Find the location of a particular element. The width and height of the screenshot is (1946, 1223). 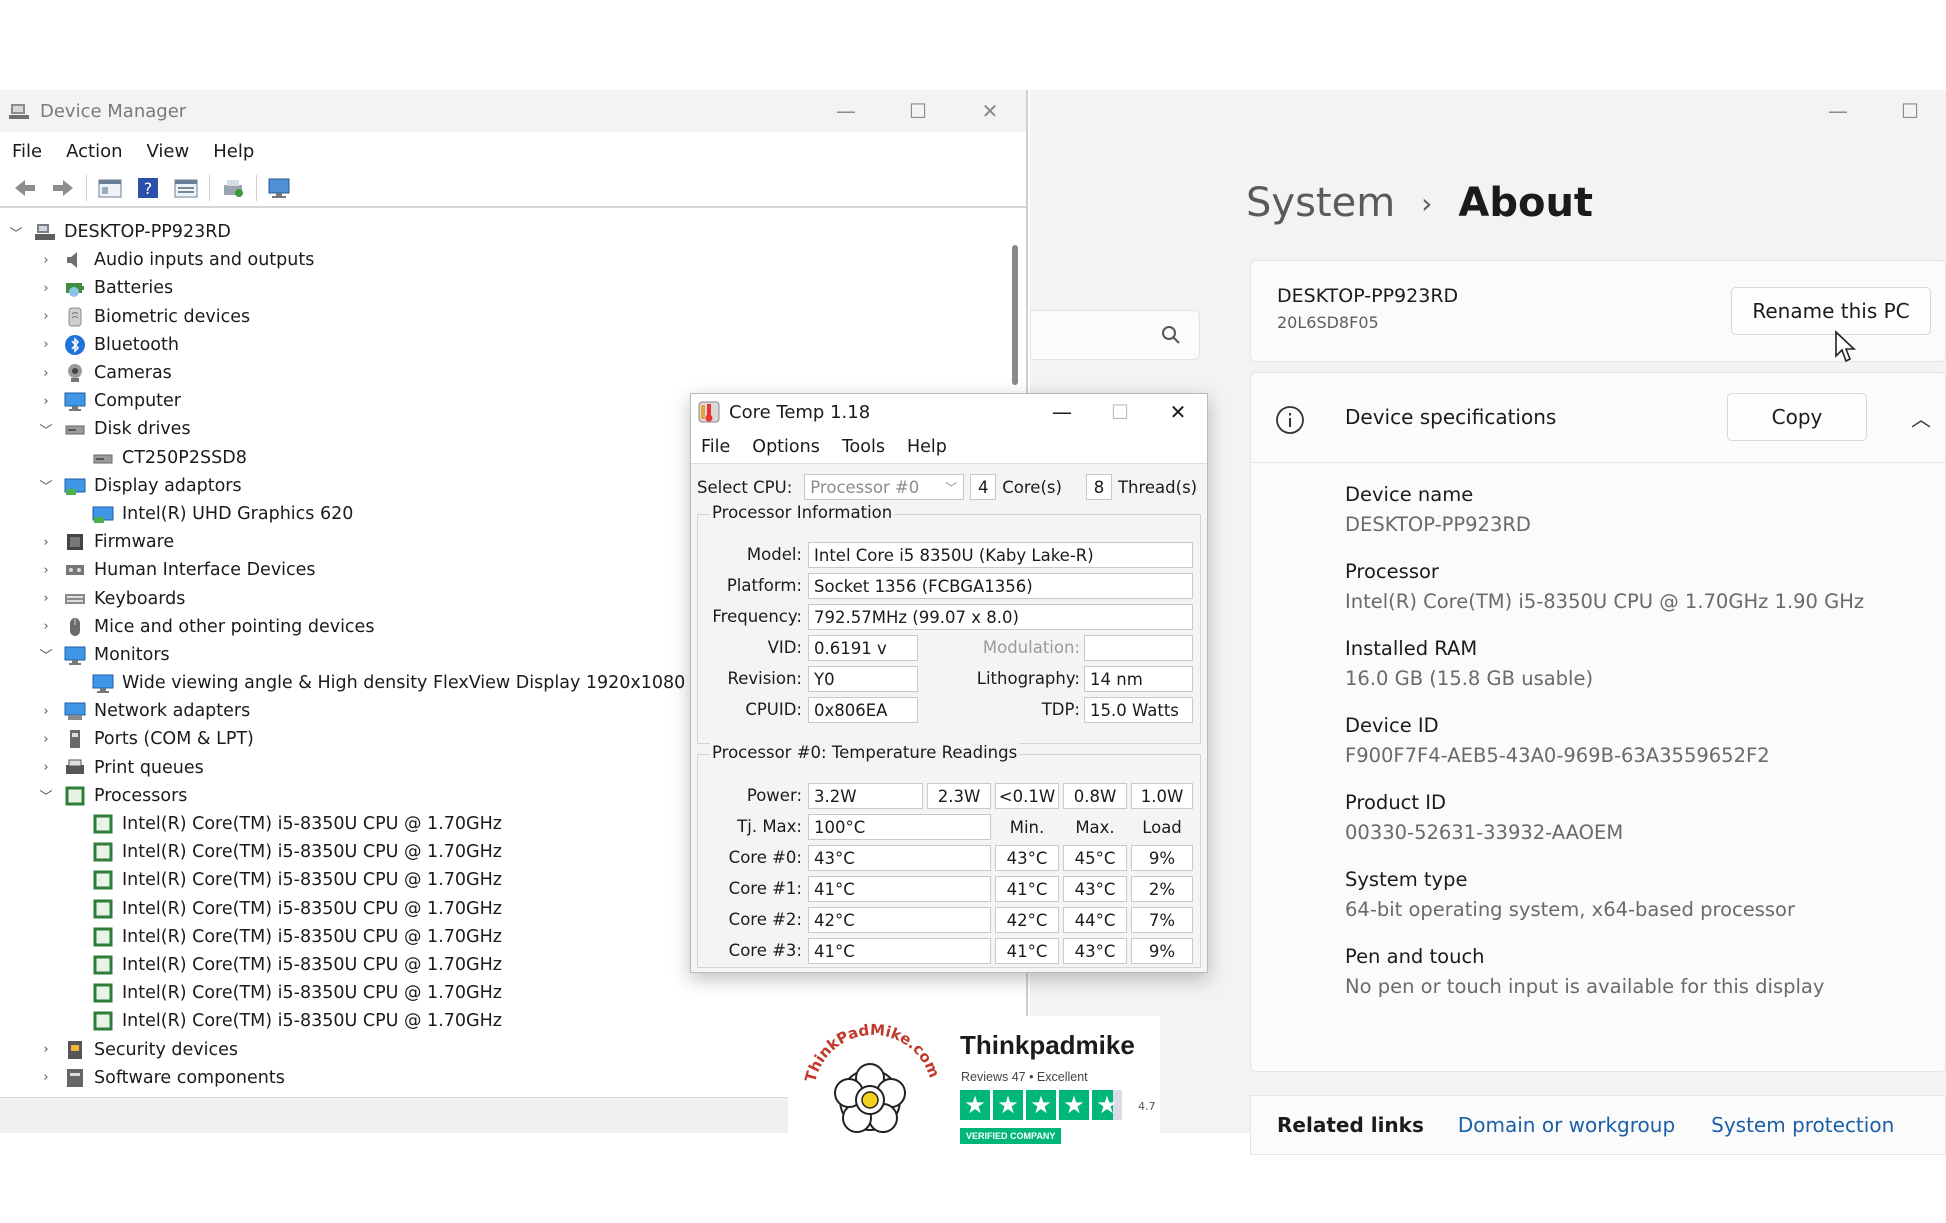

modulation-value is located at coordinates (1138, 648).